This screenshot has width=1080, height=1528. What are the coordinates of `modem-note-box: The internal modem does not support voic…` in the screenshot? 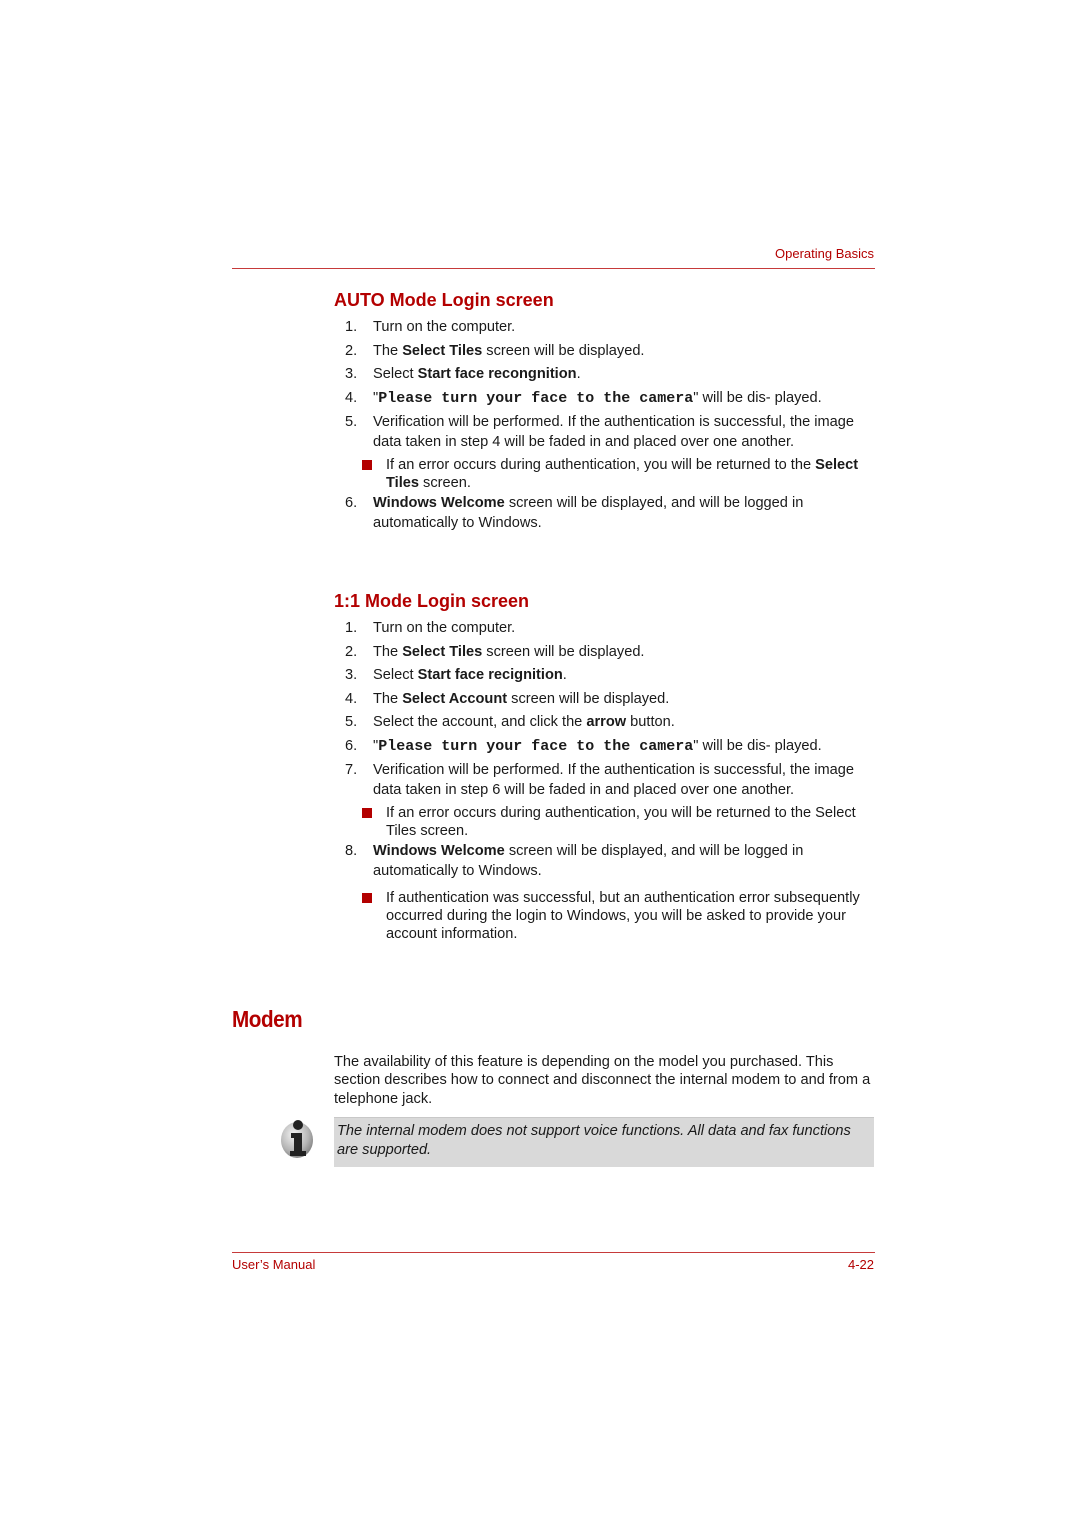 It's located at (604, 1142).